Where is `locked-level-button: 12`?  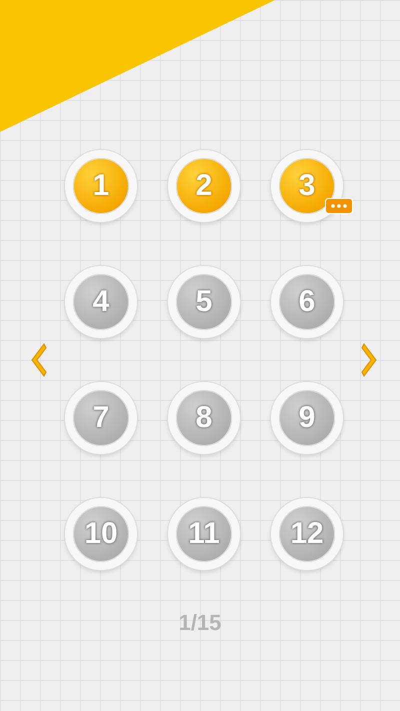 locked-level-button: 12 is located at coordinates (307, 534).